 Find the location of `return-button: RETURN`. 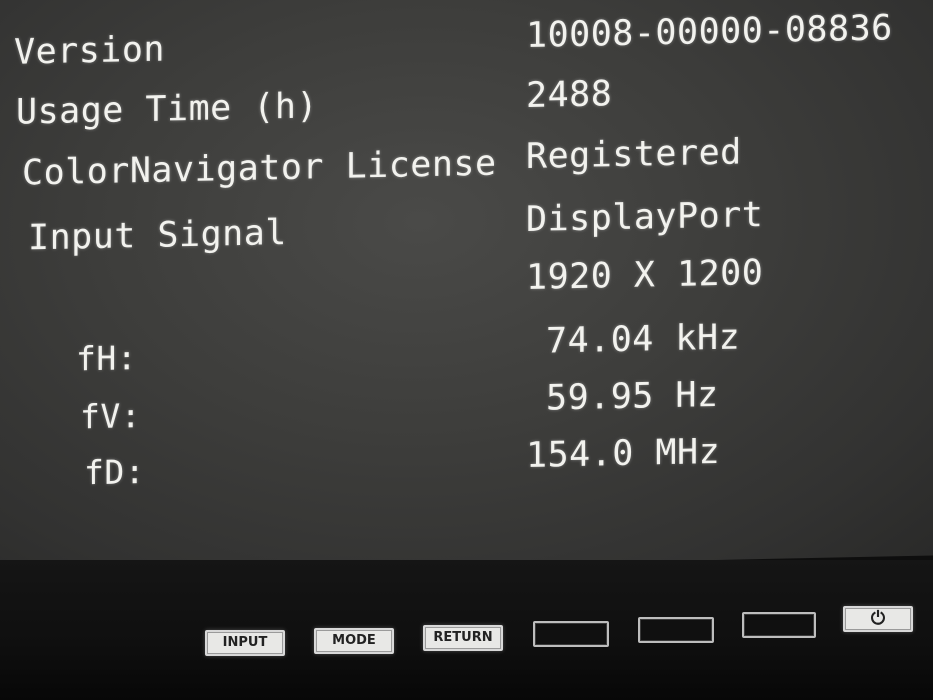

return-button: RETURN is located at coordinates (463, 638).